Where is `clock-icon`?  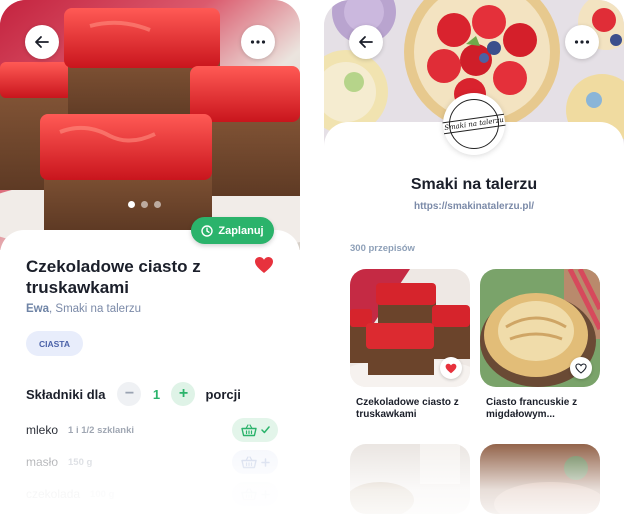
clock-icon is located at coordinates (207, 230).